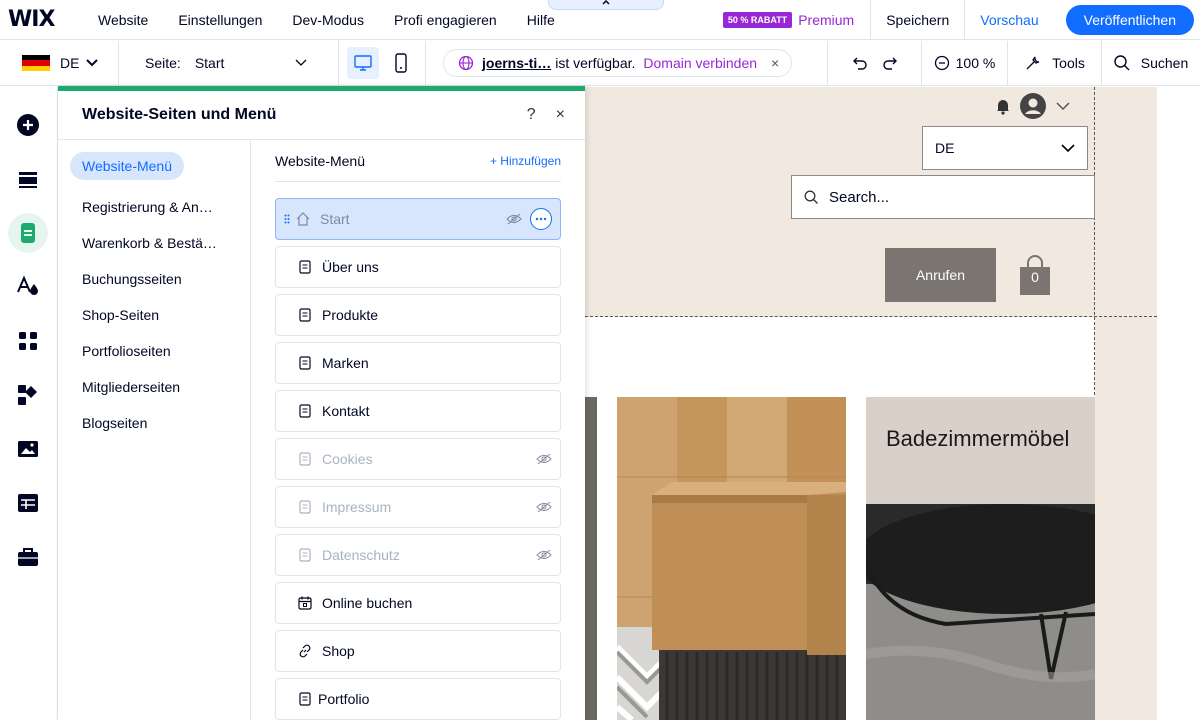 Image resolution: width=1200 pixels, height=720 pixels. I want to click on mobile-view-button, so click(401, 63).